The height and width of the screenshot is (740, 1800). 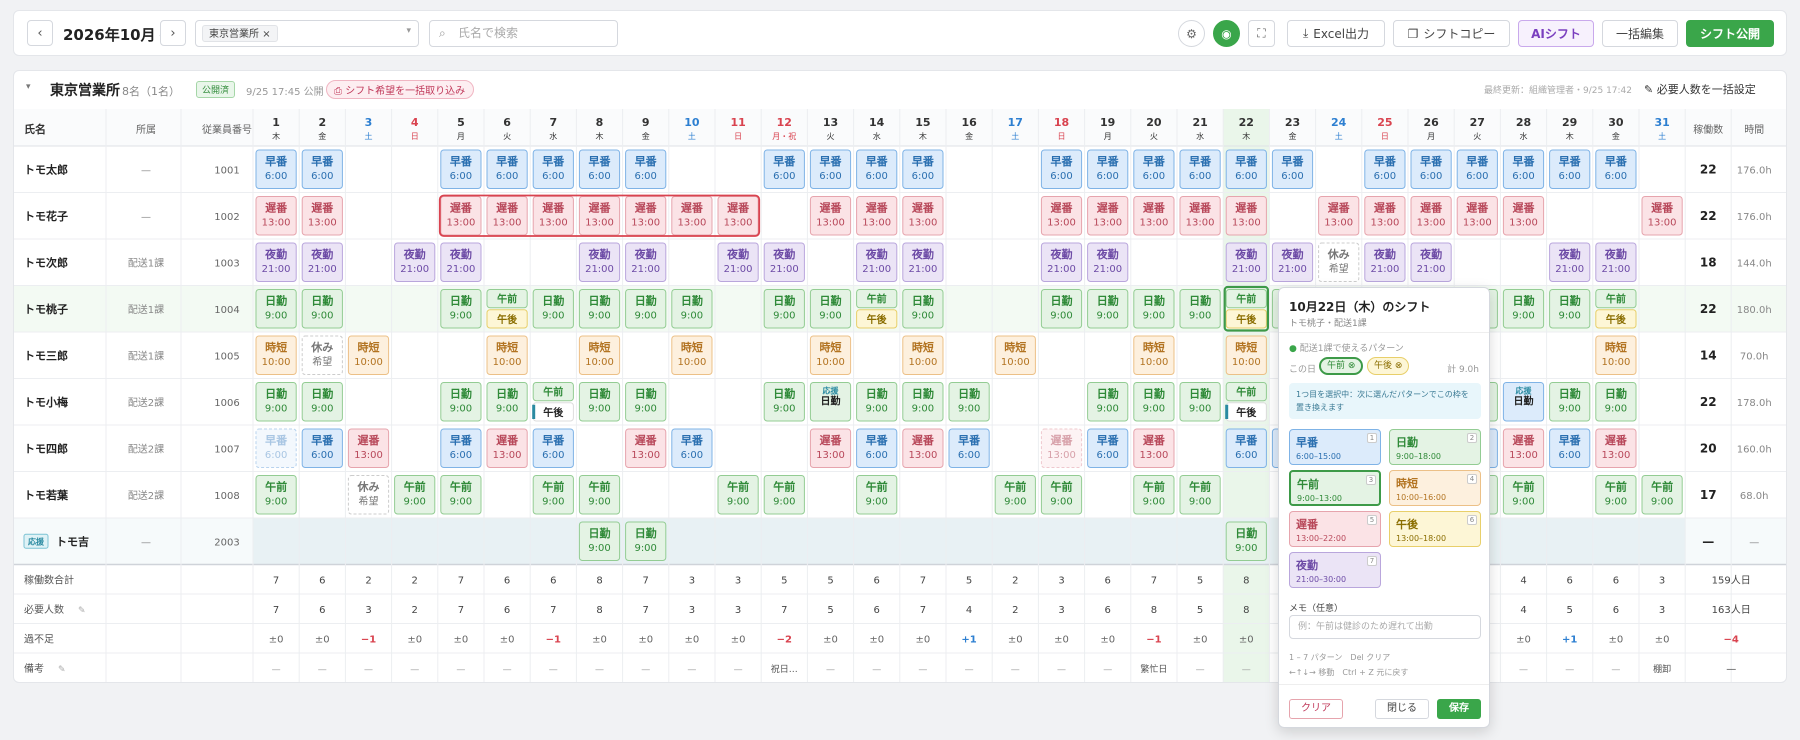 What do you see at coordinates (830, 610) in the screenshot?
I see `summary-cell: 5` at bounding box center [830, 610].